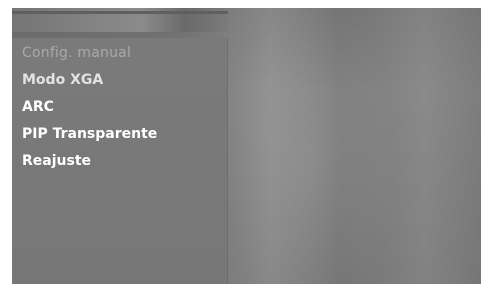  What do you see at coordinates (89, 80) in the screenshot?
I see `menu-item-modo-xga: Modo XGA` at bounding box center [89, 80].